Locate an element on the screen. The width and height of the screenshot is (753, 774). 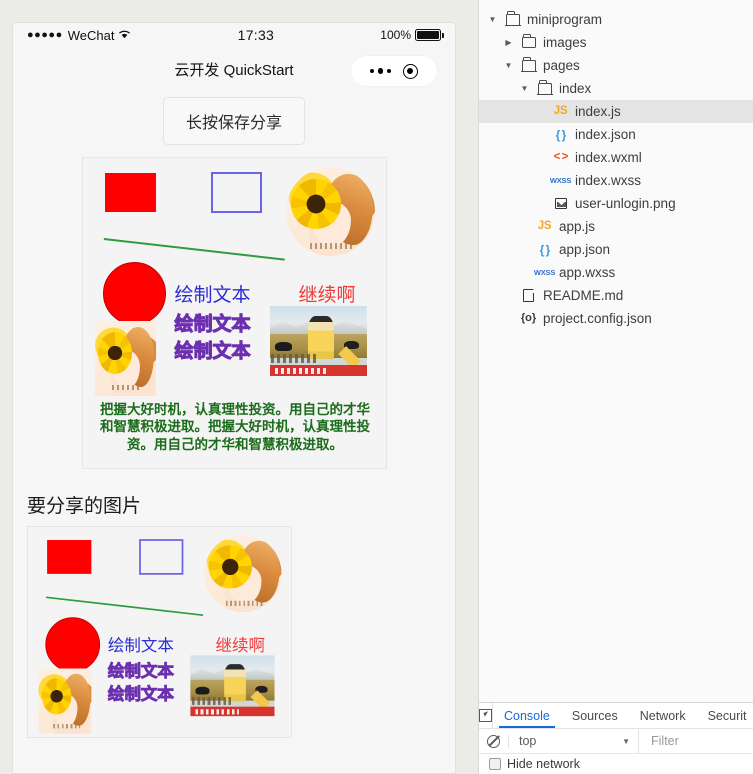
canvas-stroked-rect is located at coordinates (236, 192).